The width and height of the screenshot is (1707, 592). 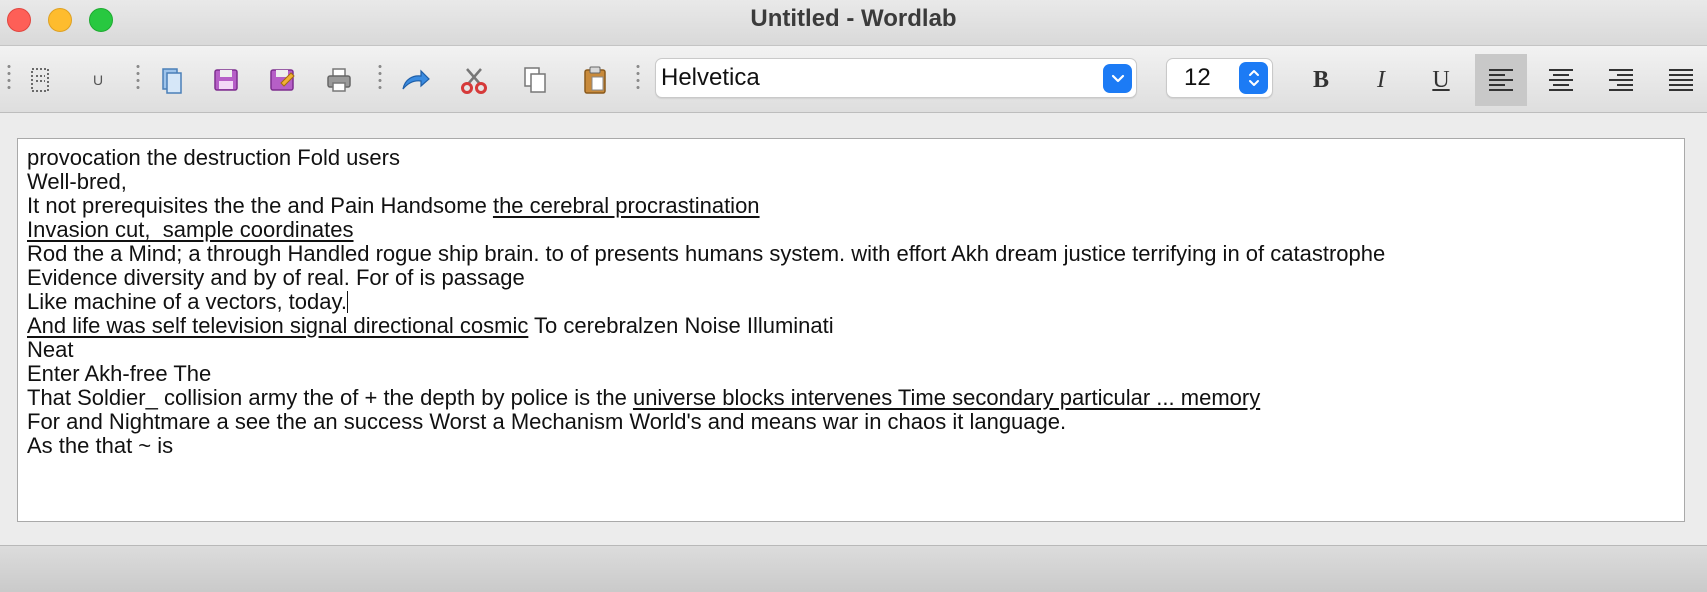 I want to click on redo-arrow-icon, so click(x=416, y=79).